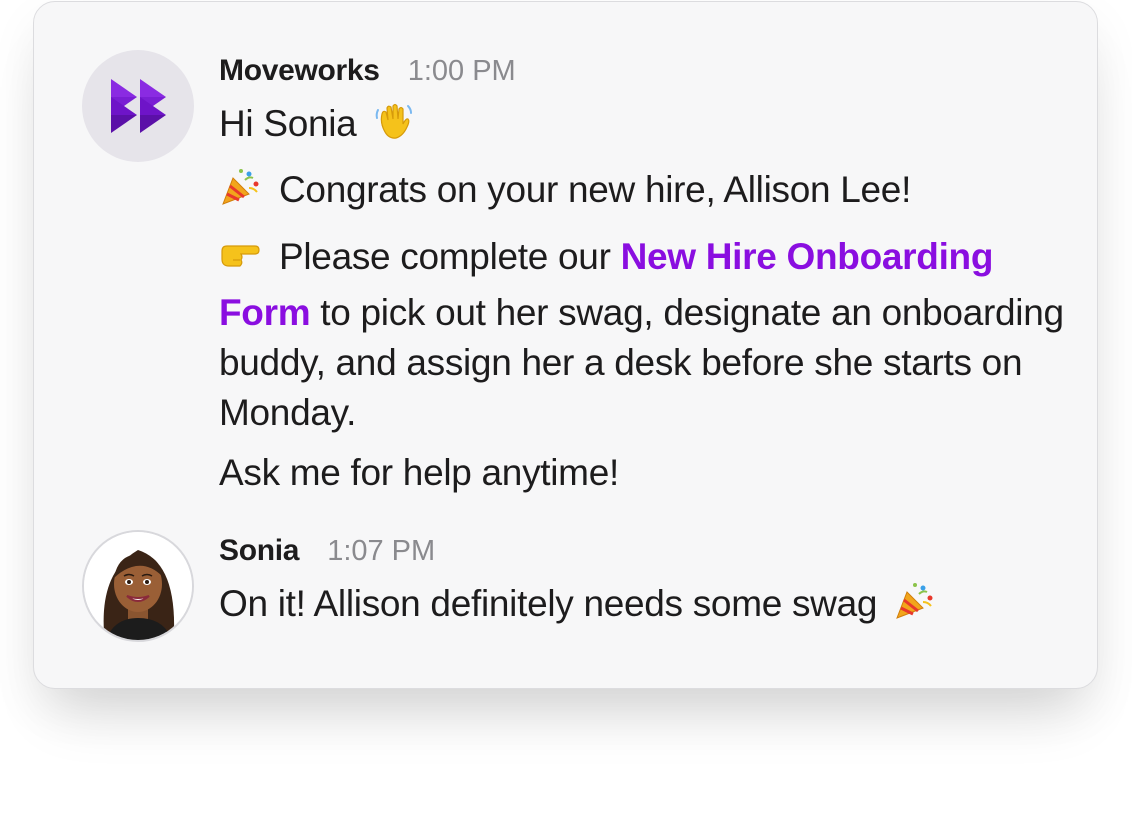 The width and height of the screenshot is (1132, 832). I want to click on pointing-right-icon, so click(240, 260).